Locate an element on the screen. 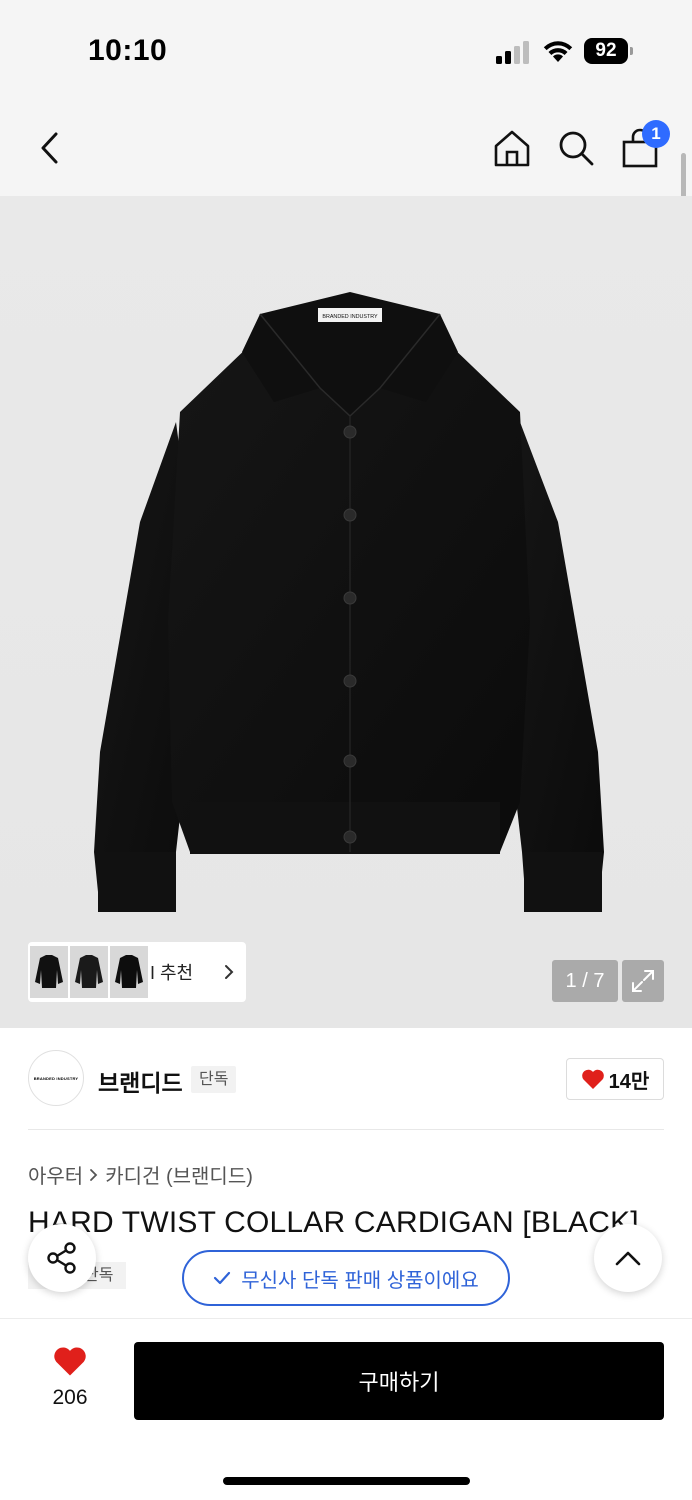 The height and width of the screenshot is (1500, 692). top-navigation: 1 is located at coordinates (346, 148).